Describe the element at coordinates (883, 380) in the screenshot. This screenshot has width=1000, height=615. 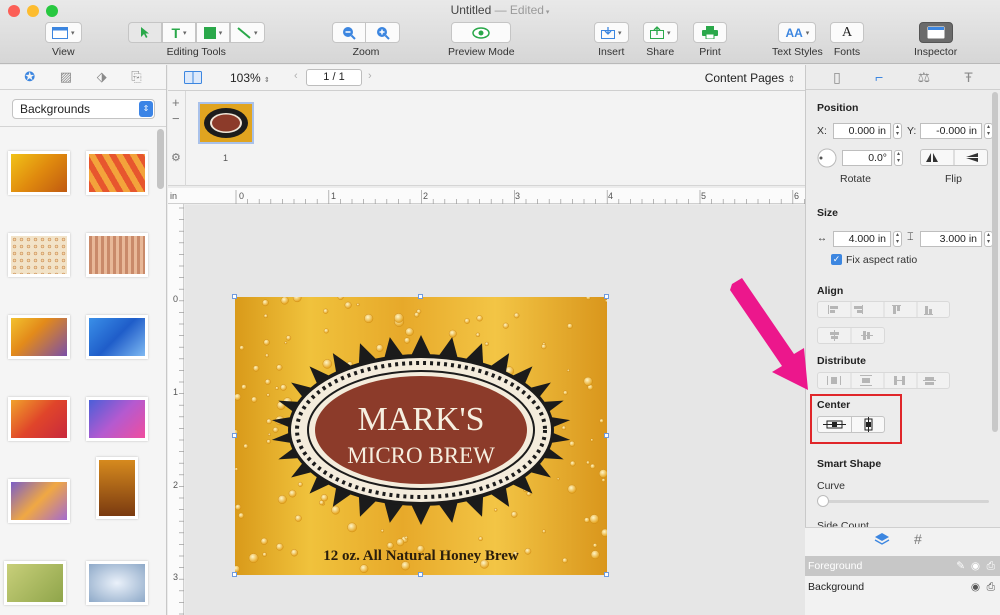
I see `distribute-buttons` at that location.